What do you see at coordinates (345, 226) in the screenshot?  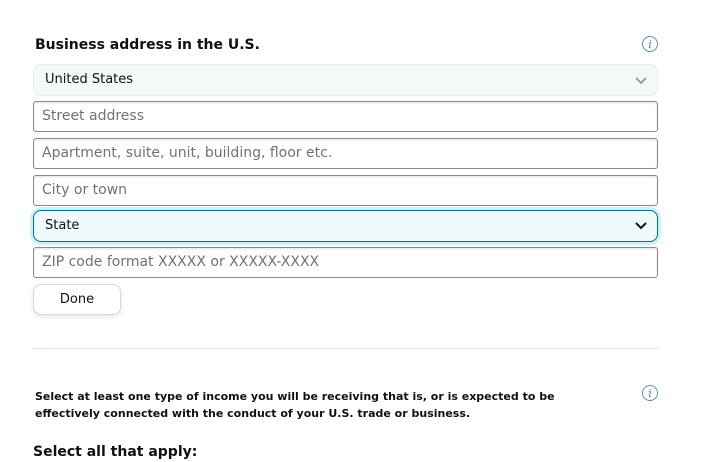 I see `state-select: State` at bounding box center [345, 226].